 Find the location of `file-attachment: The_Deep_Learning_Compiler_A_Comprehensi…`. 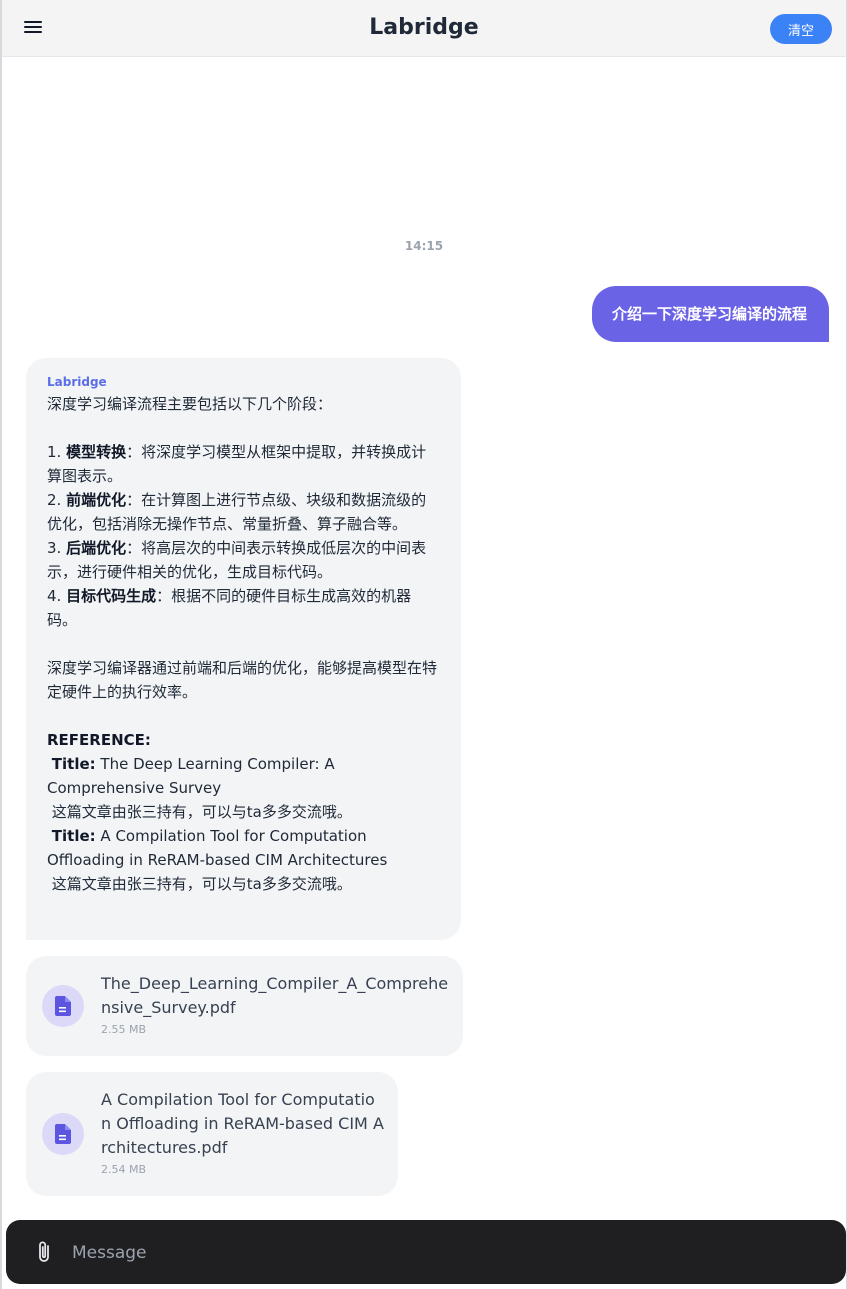

file-attachment: The_Deep_Learning_Compiler_A_Comprehensi… is located at coordinates (244, 1006).